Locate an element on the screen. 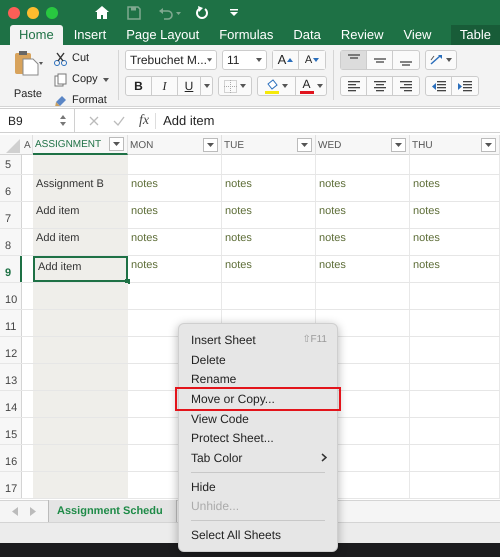 The width and height of the screenshot is (500, 557). middle-align-icon is located at coordinates (380, 60).